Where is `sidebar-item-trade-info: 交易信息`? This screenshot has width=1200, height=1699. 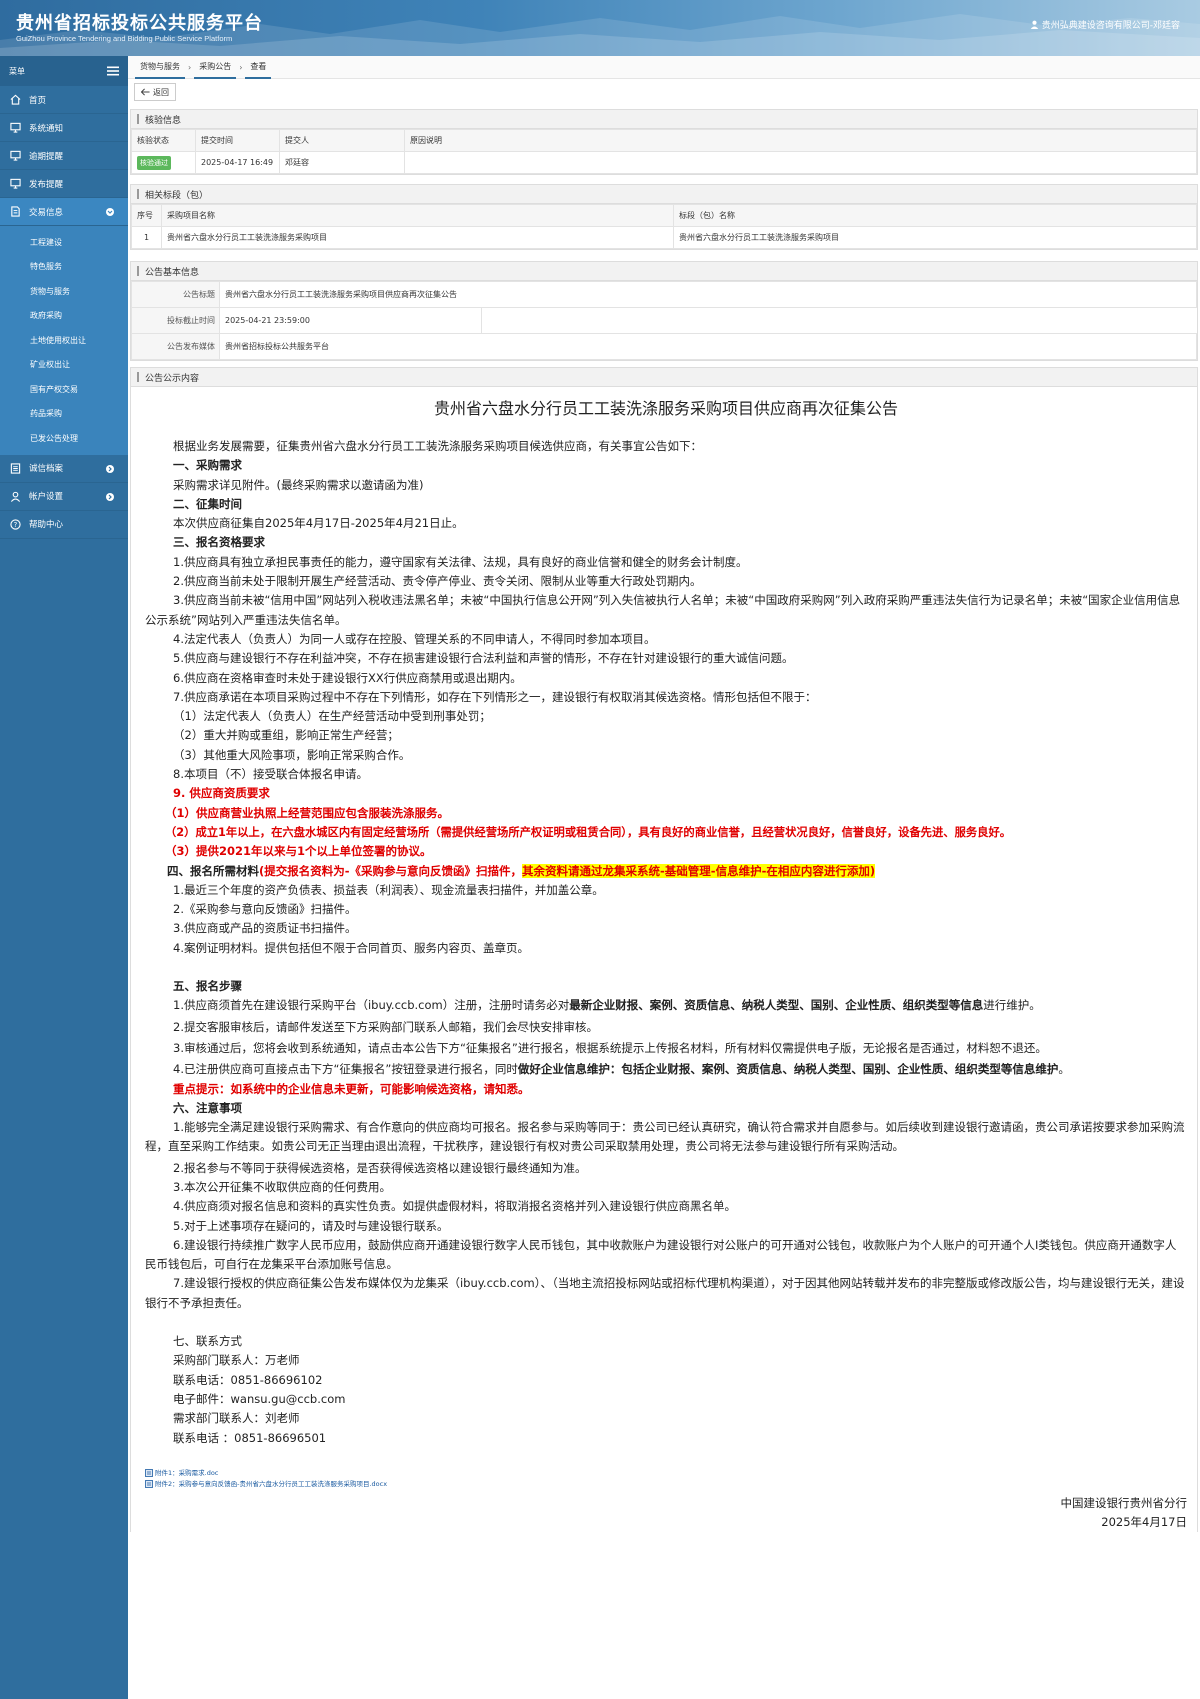
sidebar-item-trade-info: 交易信息 is located at coordinates (64, 212).